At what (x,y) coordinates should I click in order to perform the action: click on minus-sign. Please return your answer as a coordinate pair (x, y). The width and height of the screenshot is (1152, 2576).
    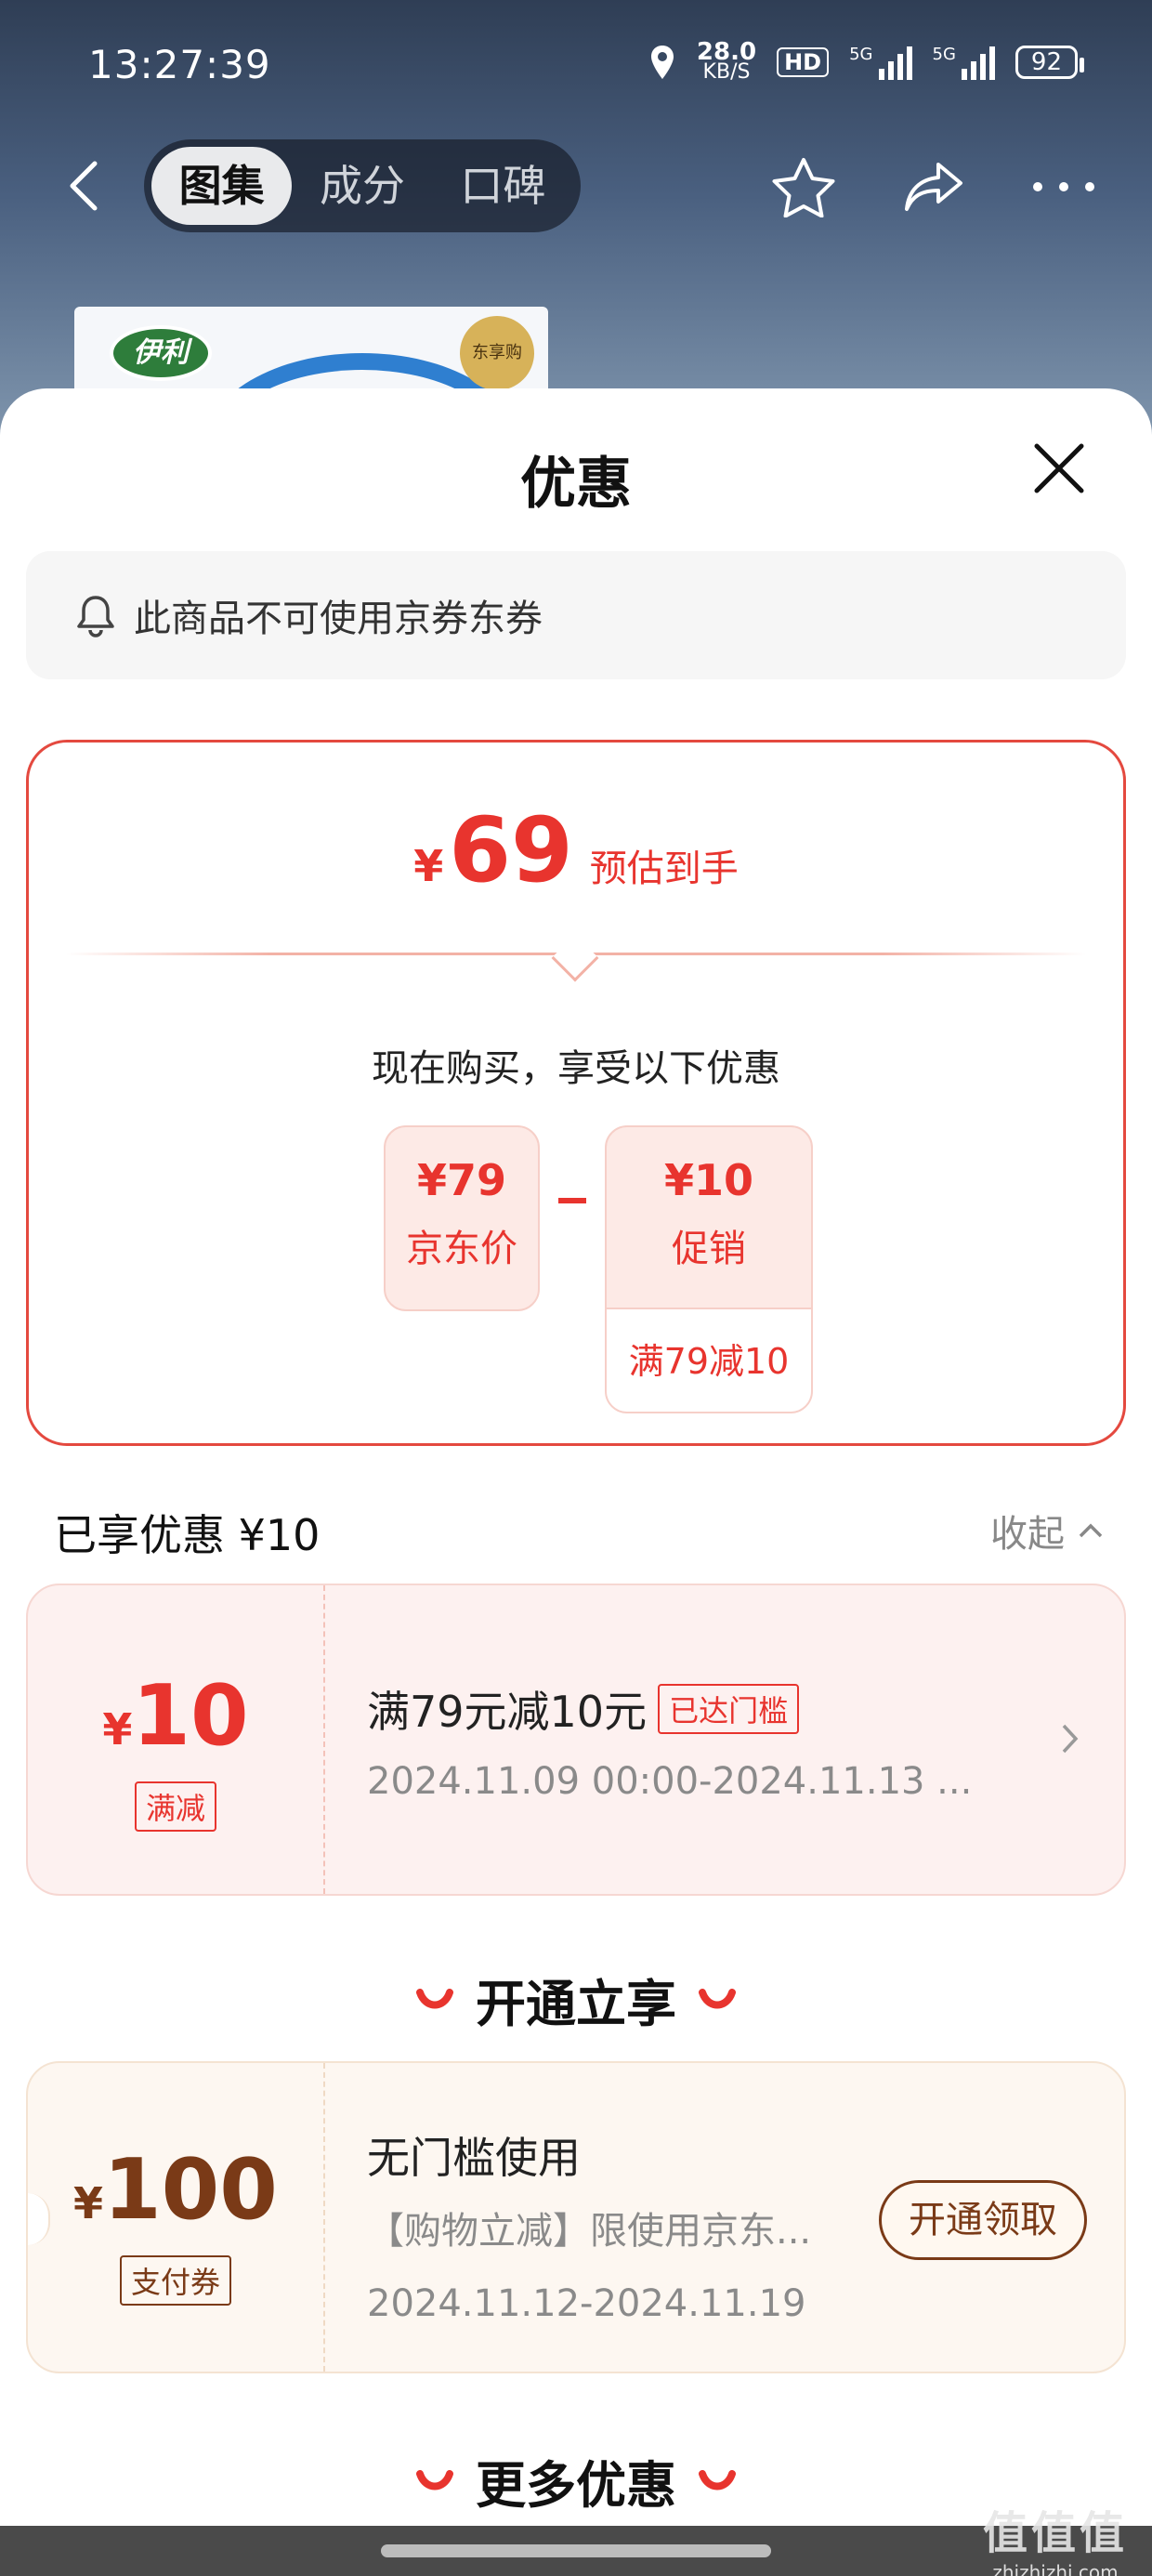
    Looking at the image, I should click on (572, 1200).